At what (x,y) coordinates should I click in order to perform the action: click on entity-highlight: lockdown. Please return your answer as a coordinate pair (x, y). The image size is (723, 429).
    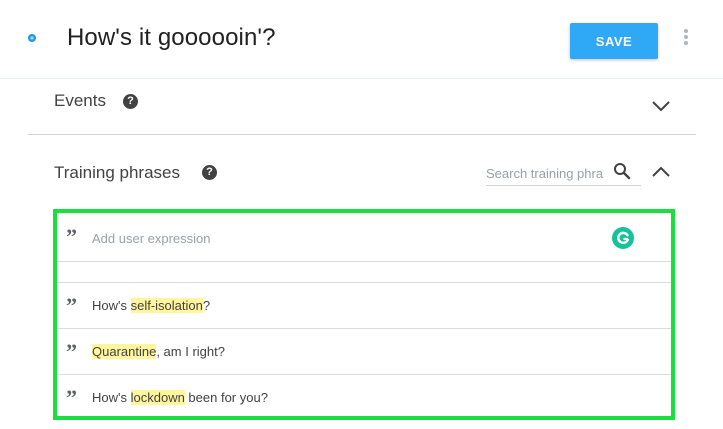
    Looking at the image, I should click on (157, 397).